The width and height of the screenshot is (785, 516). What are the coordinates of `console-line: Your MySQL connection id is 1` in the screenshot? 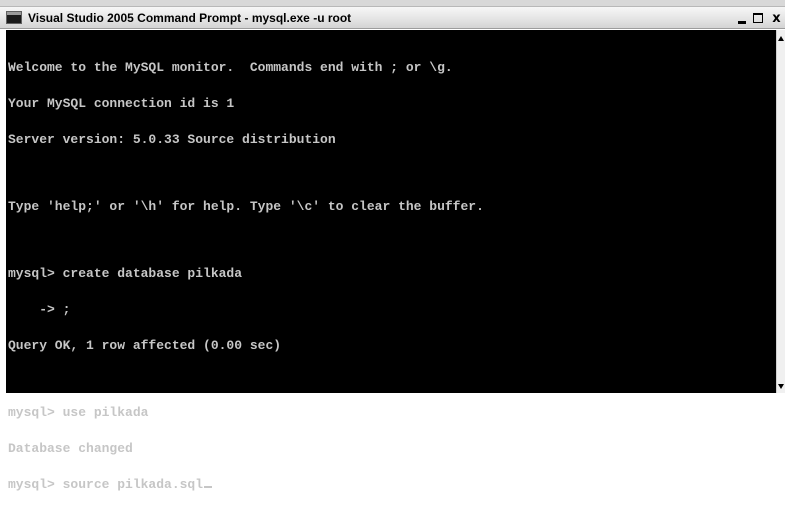 It's located at (121, 103).